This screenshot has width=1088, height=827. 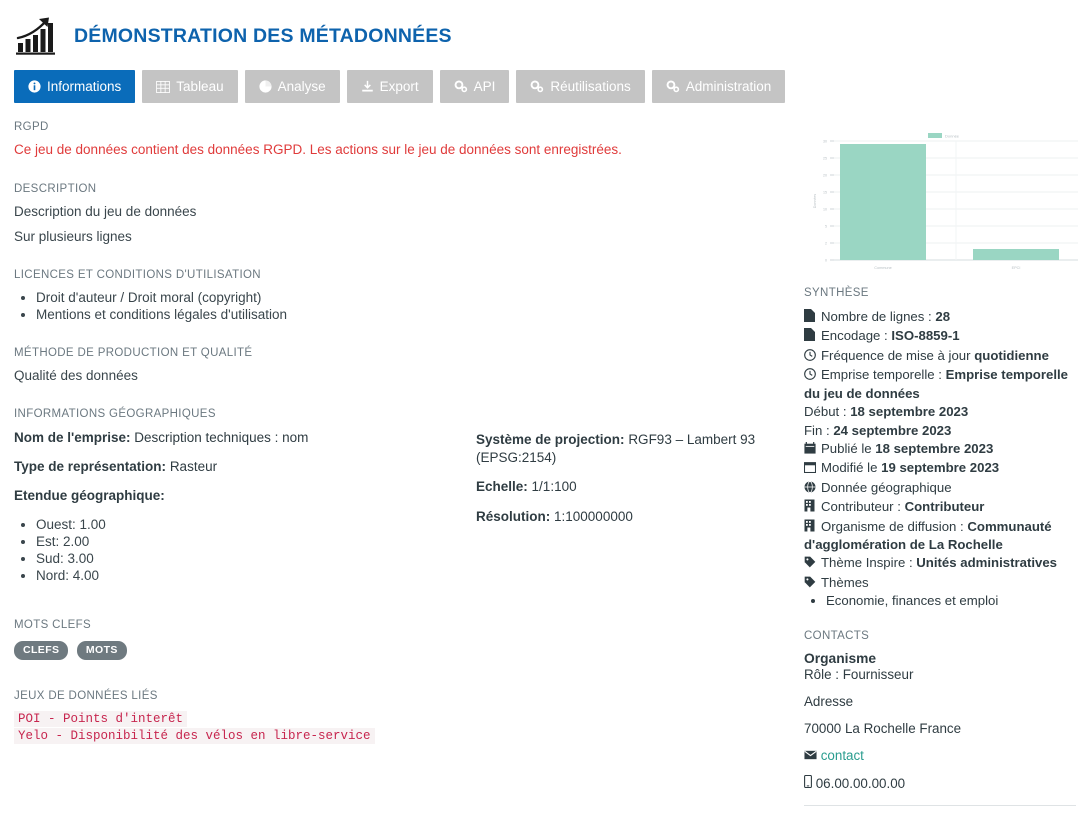 I want to click on svg-text: EPCI, so click(x=1016, y=268).